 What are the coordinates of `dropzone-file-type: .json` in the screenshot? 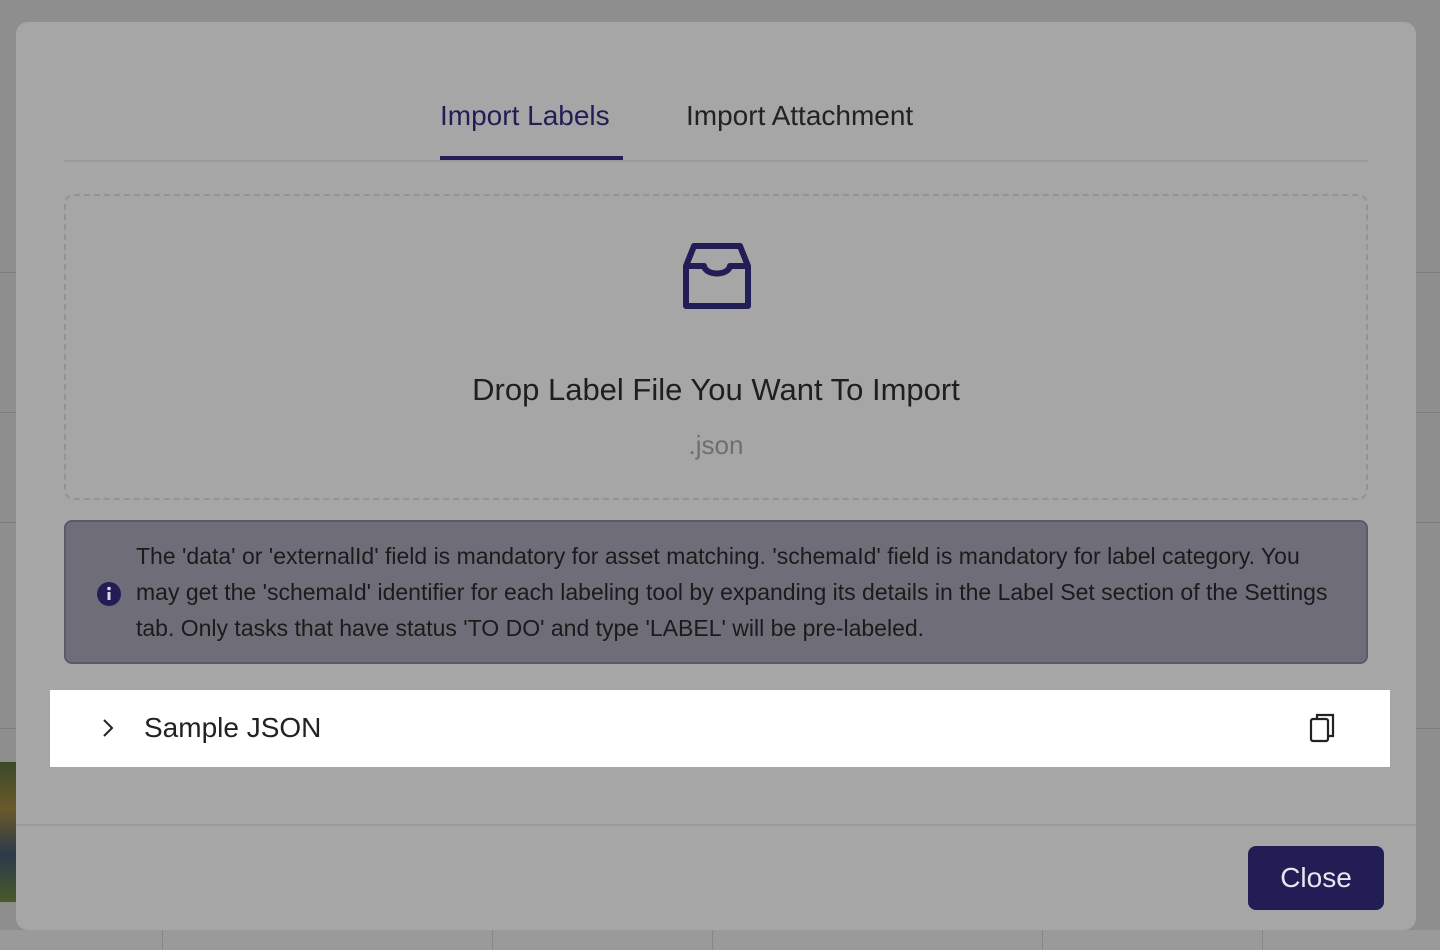 It's located at (716, 445).